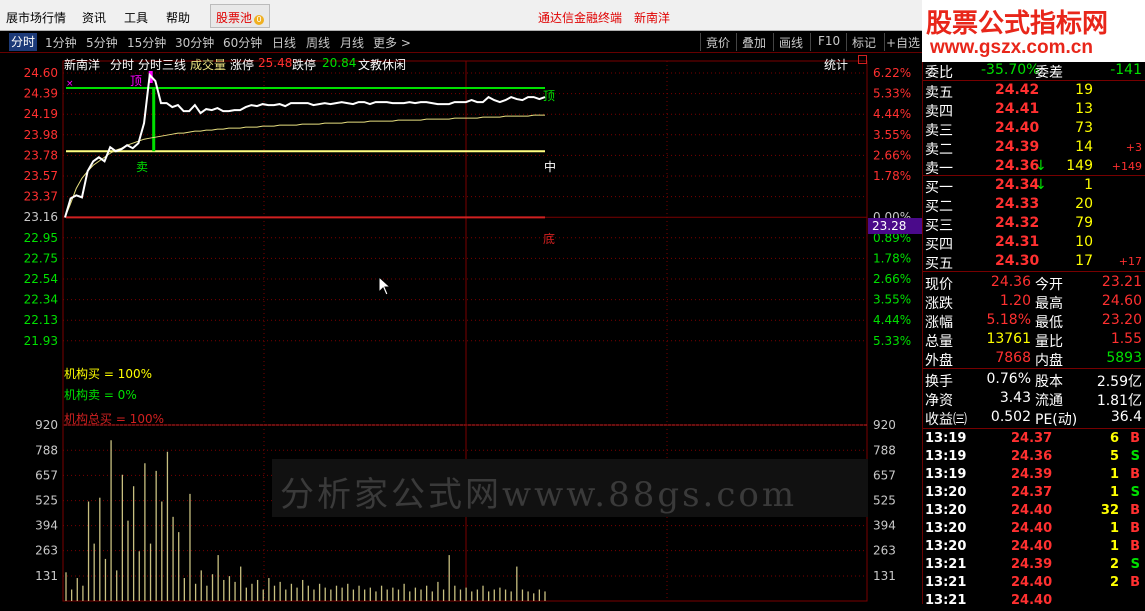  Describe the element at coordinates (142, 167) in the screenshot. I see `sell-marker-label: 卖` at that location.